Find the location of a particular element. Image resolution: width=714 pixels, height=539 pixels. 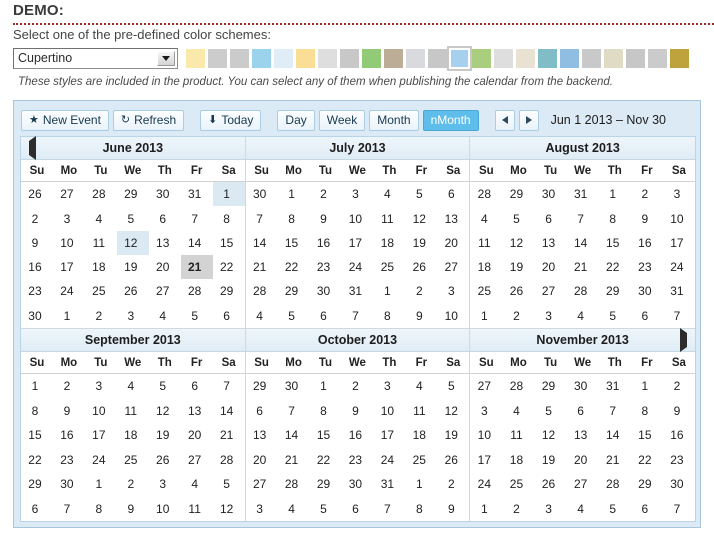

day-cell: 14 is located at coordinates (262, 243).